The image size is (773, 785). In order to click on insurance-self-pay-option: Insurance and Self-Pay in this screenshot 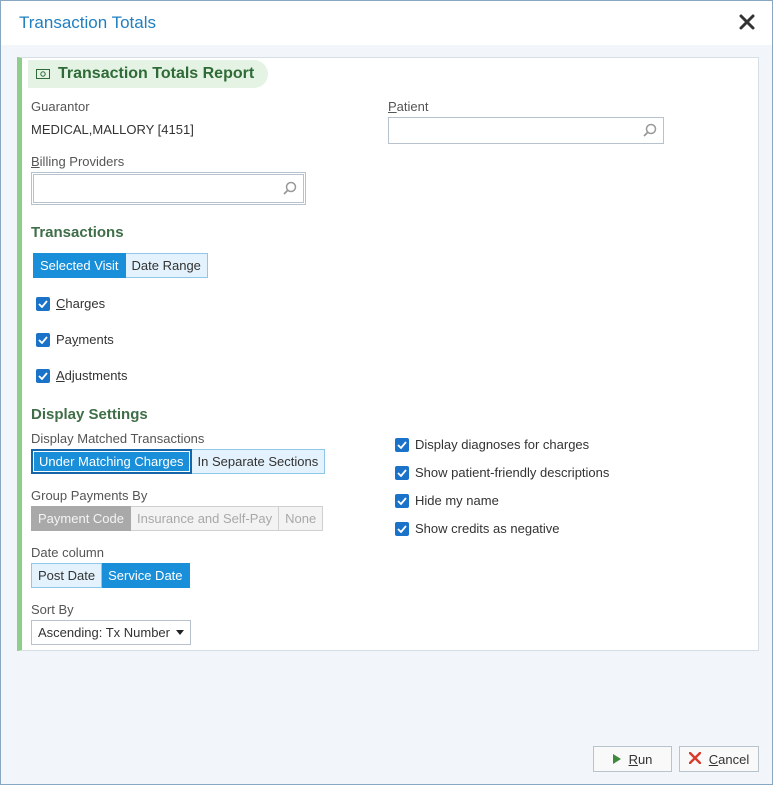, I will do `click(205, 518)`.